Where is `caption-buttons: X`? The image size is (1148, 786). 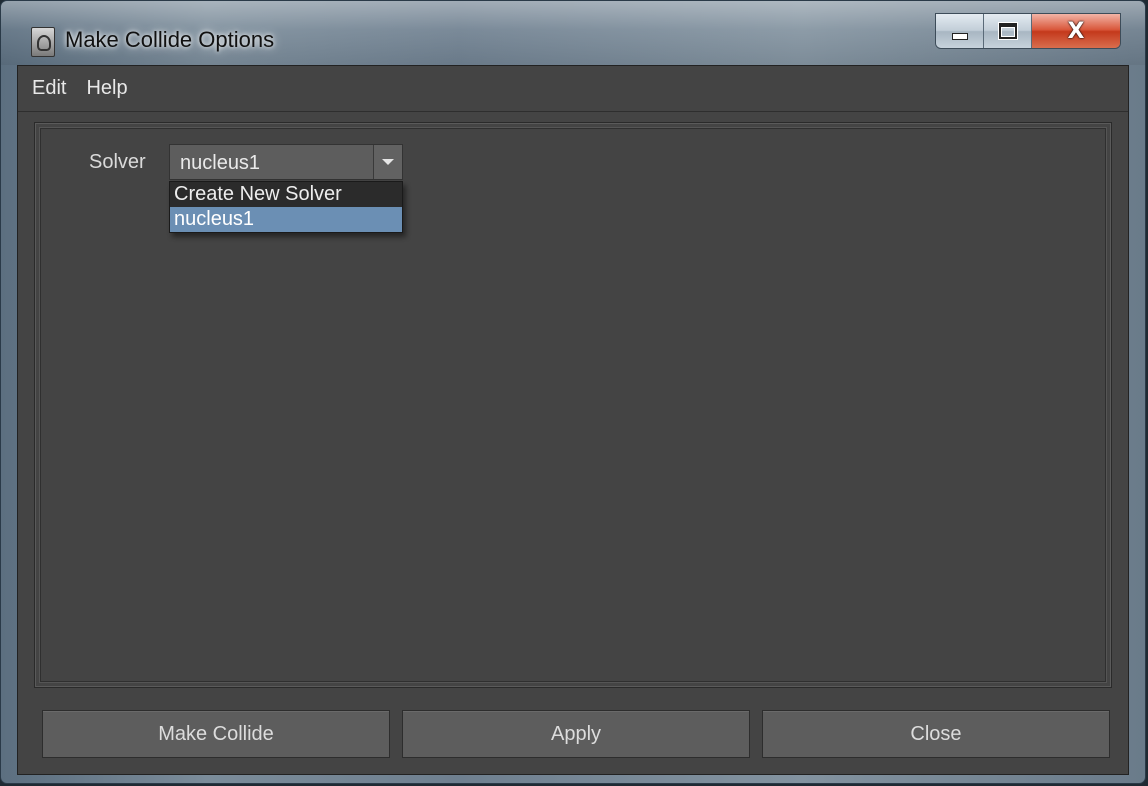
caption-buttons: X is located at coordinates (1028, 31).